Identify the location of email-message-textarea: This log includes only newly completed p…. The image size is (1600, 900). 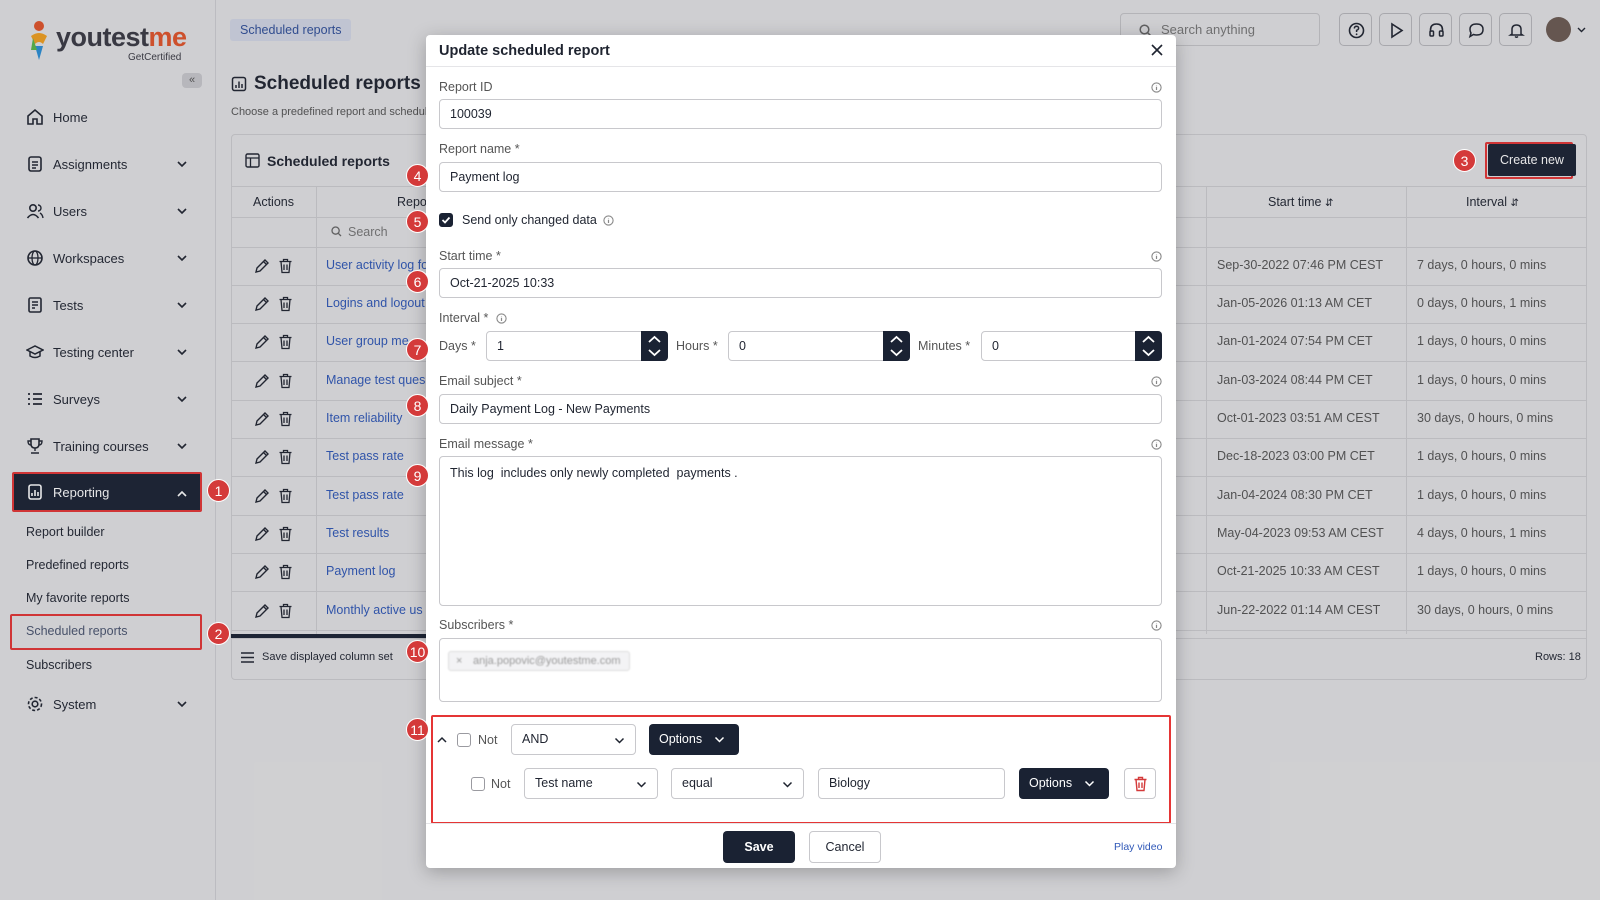
(800, 531).